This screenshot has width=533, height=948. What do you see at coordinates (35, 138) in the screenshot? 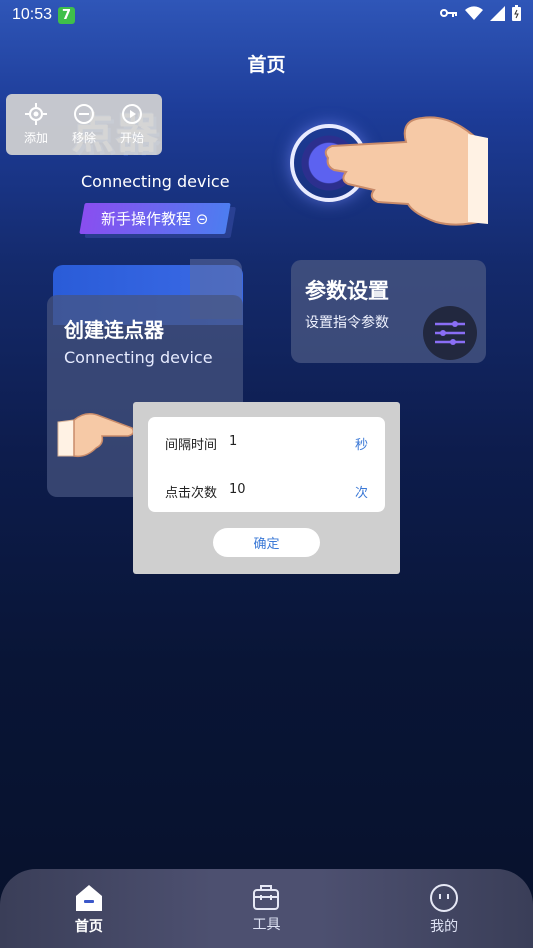
I see `add-label: 添加` at bounding box center [35, 138].